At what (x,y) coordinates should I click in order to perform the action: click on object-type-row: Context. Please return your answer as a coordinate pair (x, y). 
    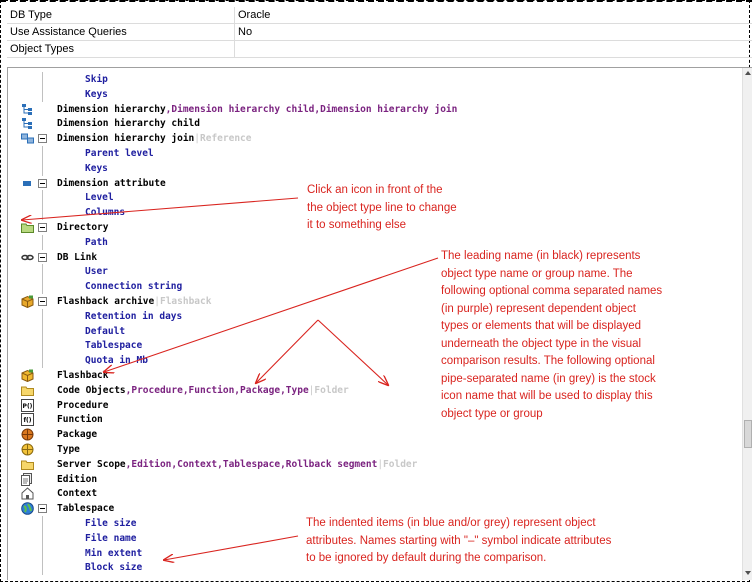
    Looking at the image, I should click on (378, 493).